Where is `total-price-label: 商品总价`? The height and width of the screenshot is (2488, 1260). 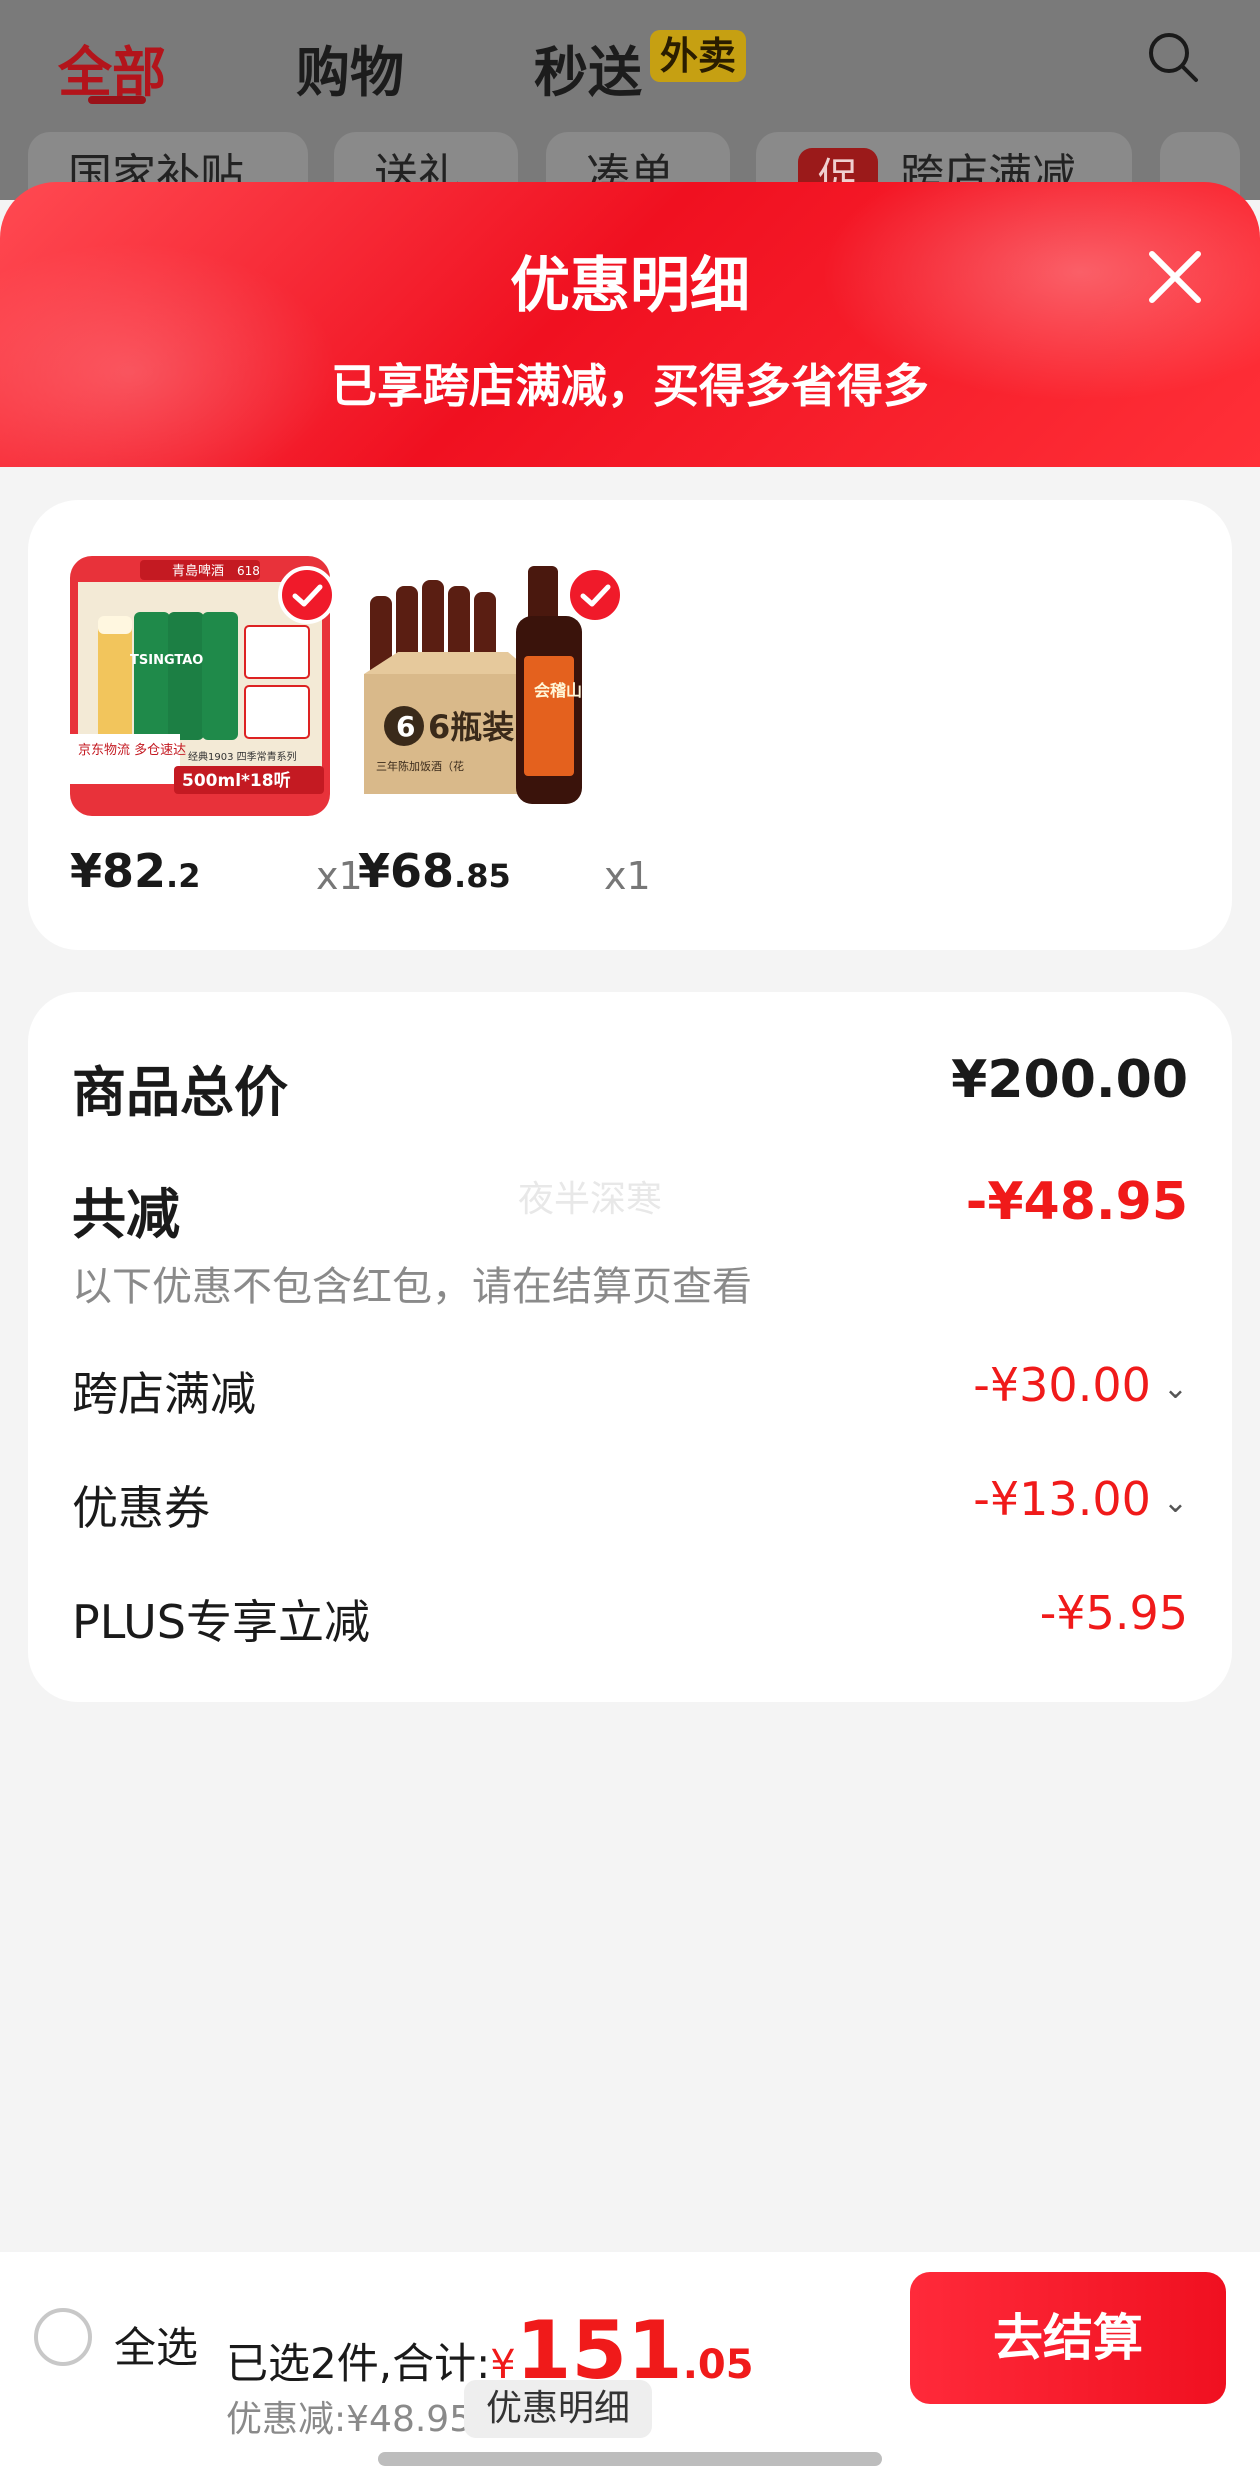
total-price-label: 商品总价 is located at coordinates (180, 1092).